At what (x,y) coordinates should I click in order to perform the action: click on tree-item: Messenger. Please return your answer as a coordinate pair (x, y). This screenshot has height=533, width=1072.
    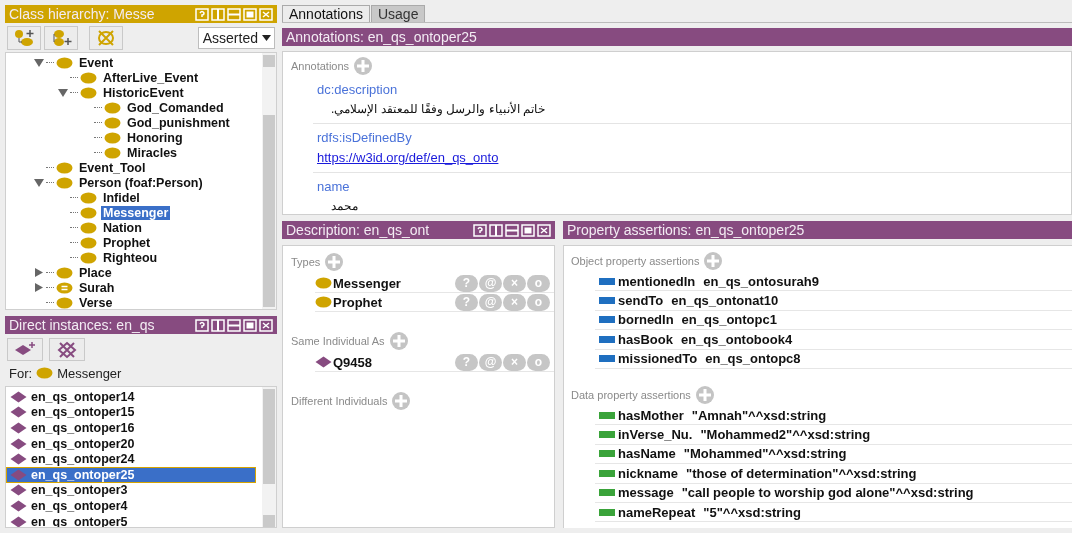
    Looking at the image, I should click on (136, 212).